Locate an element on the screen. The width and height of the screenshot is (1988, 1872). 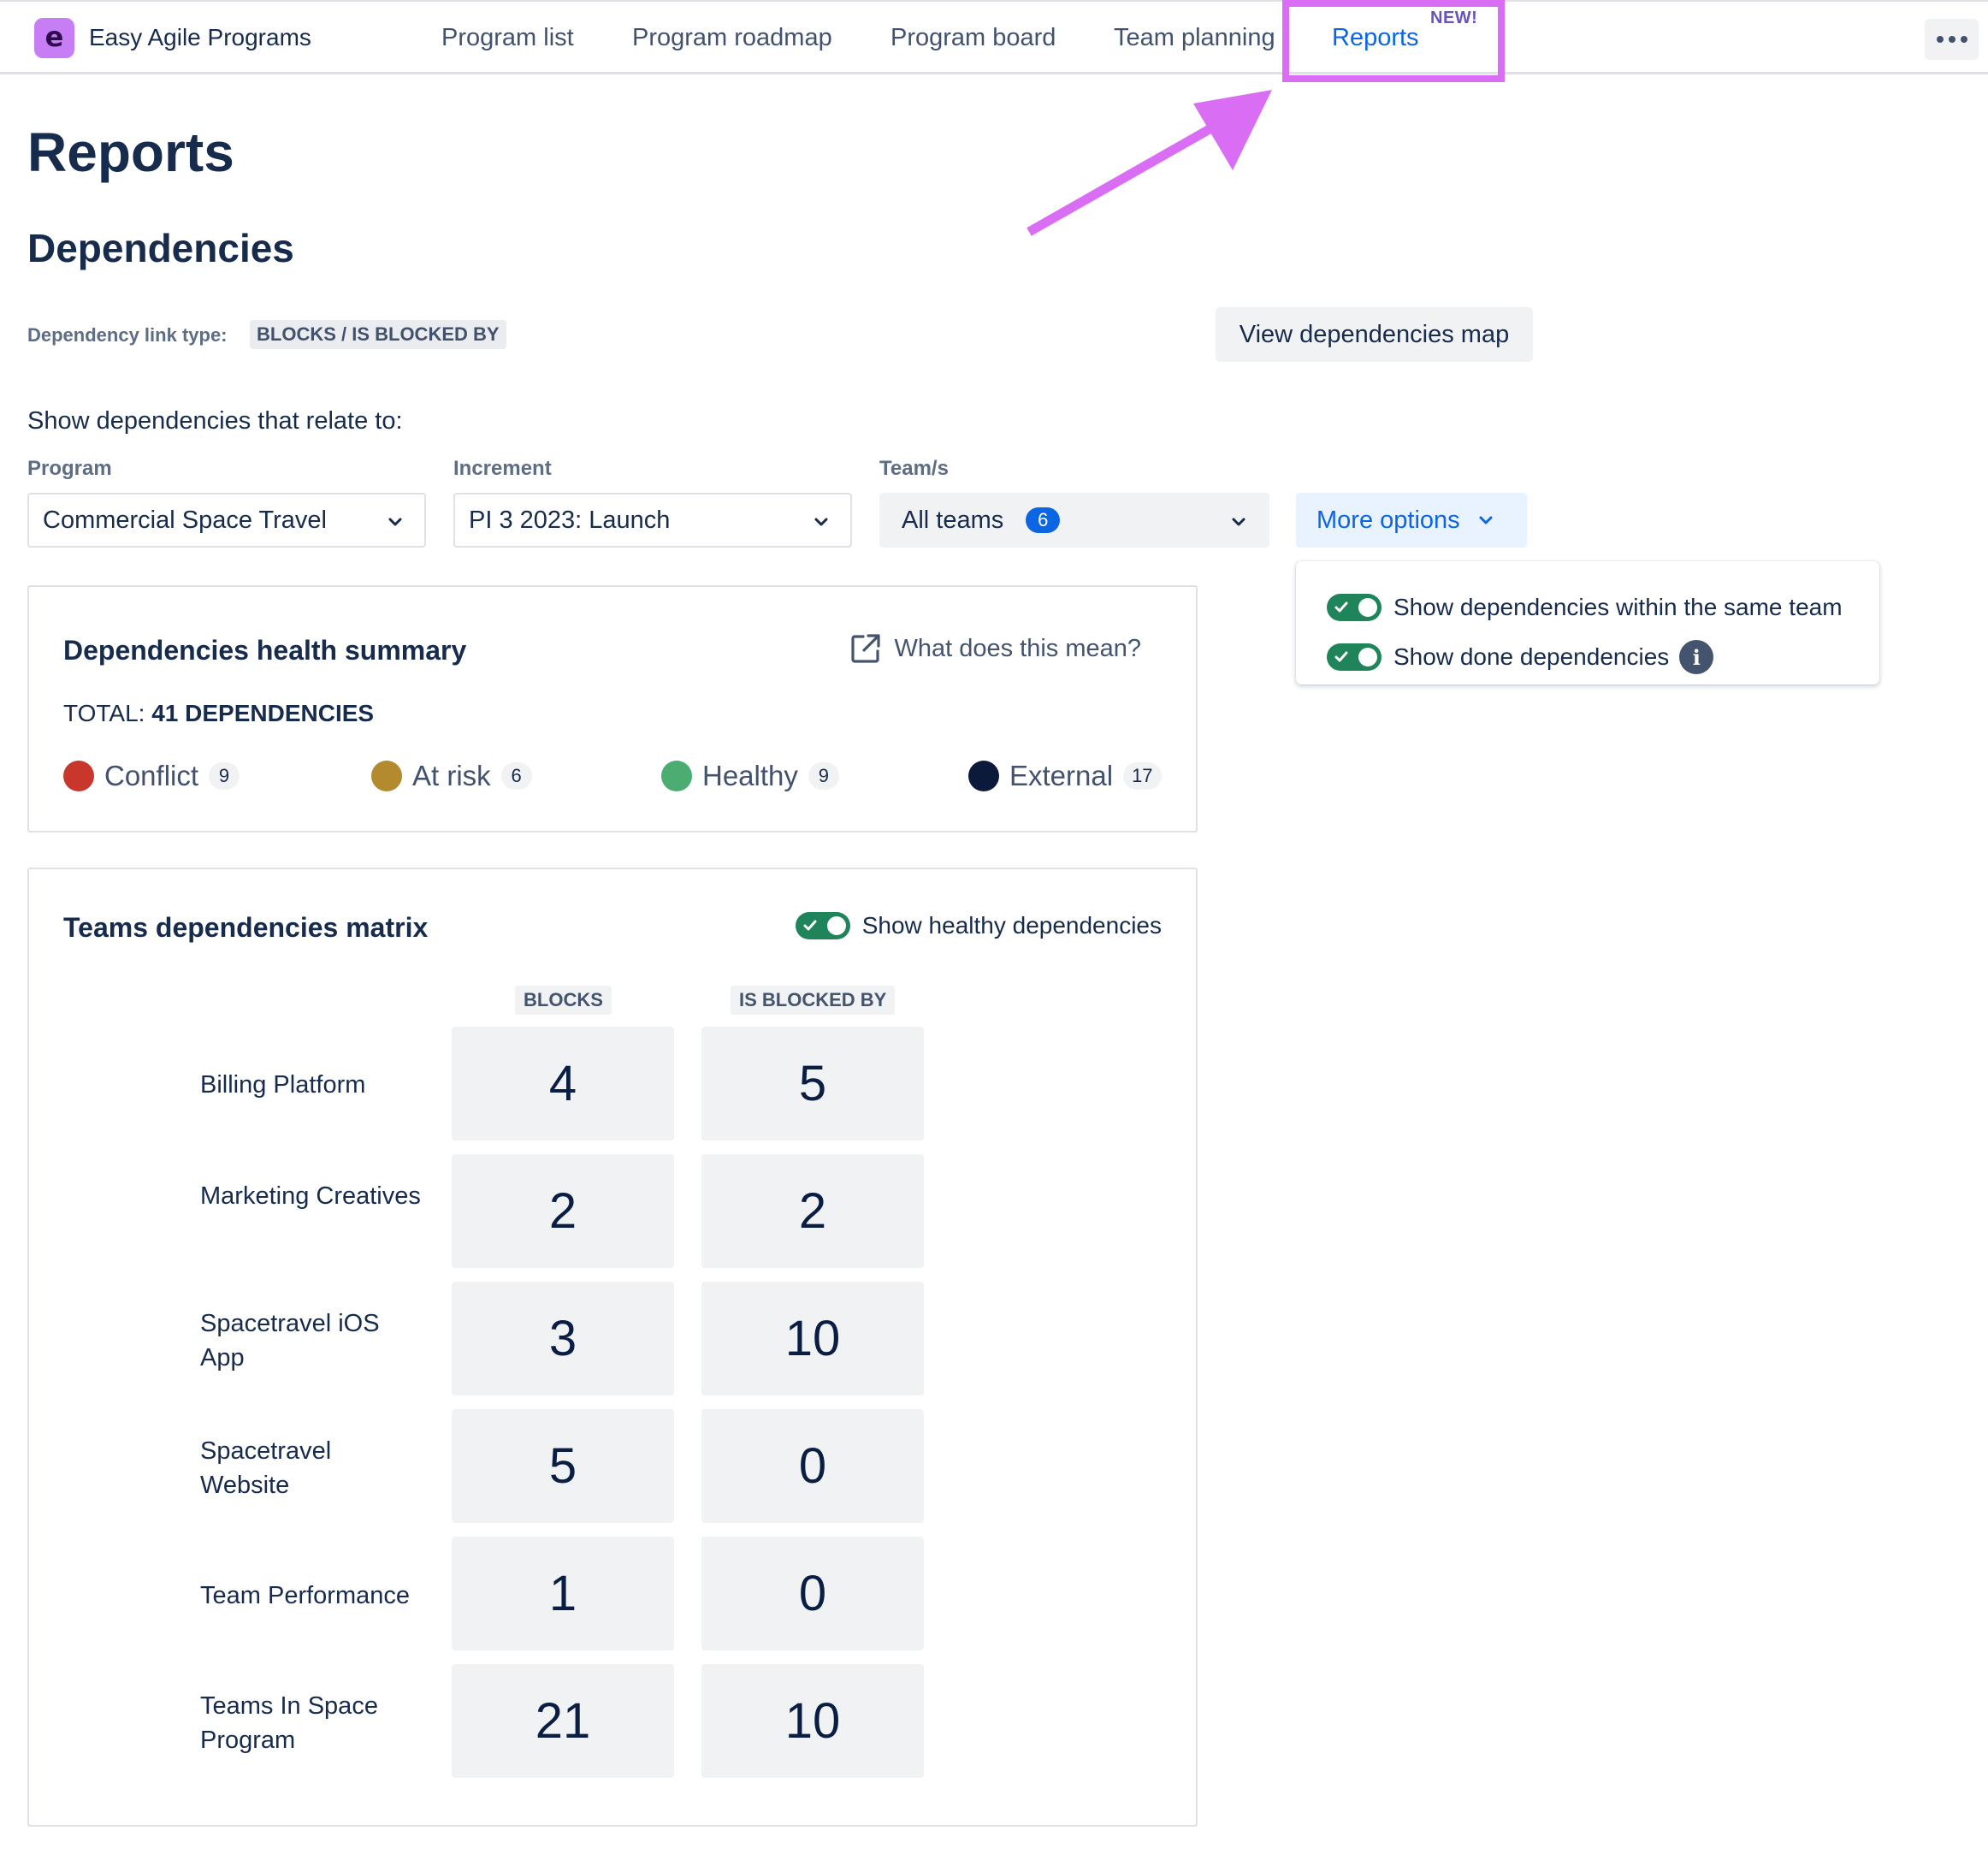
more-options-button: More options is located at coordinates (1411, 520).